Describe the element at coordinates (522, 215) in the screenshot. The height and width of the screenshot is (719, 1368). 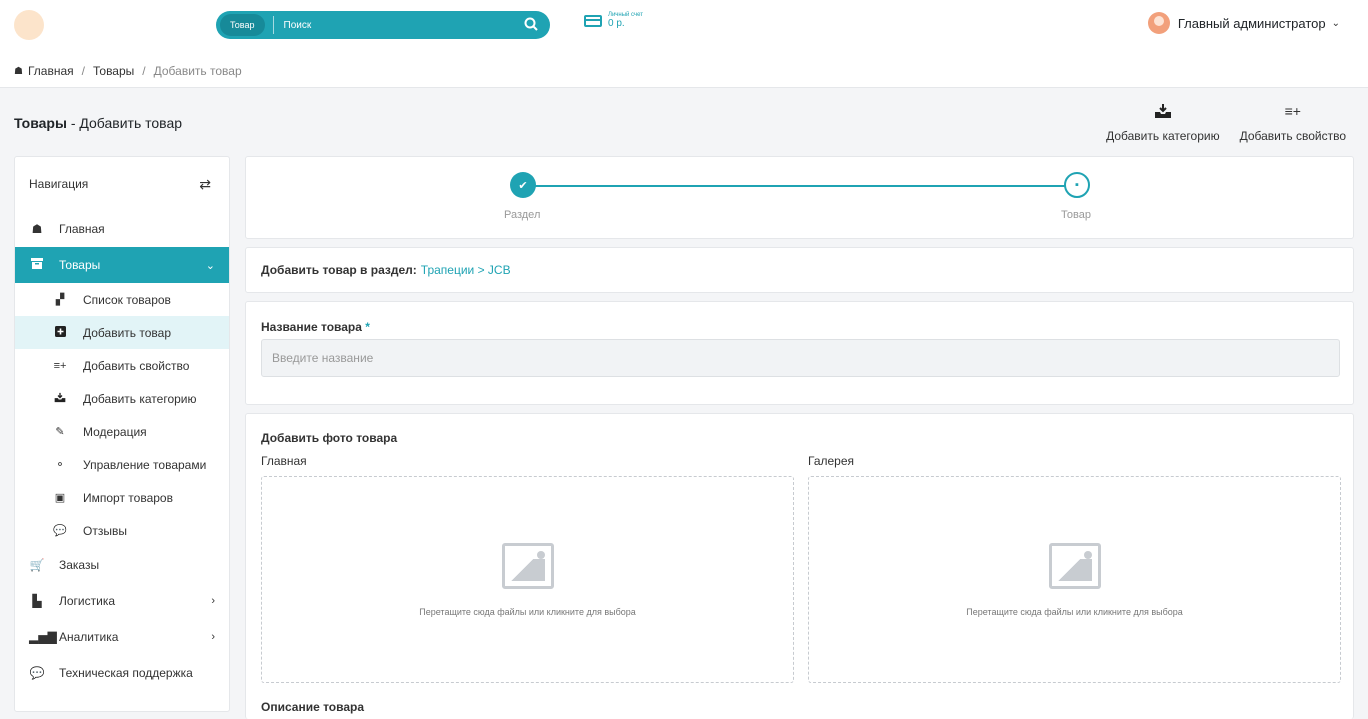
I see `step-label-section: Раздел` at that location.